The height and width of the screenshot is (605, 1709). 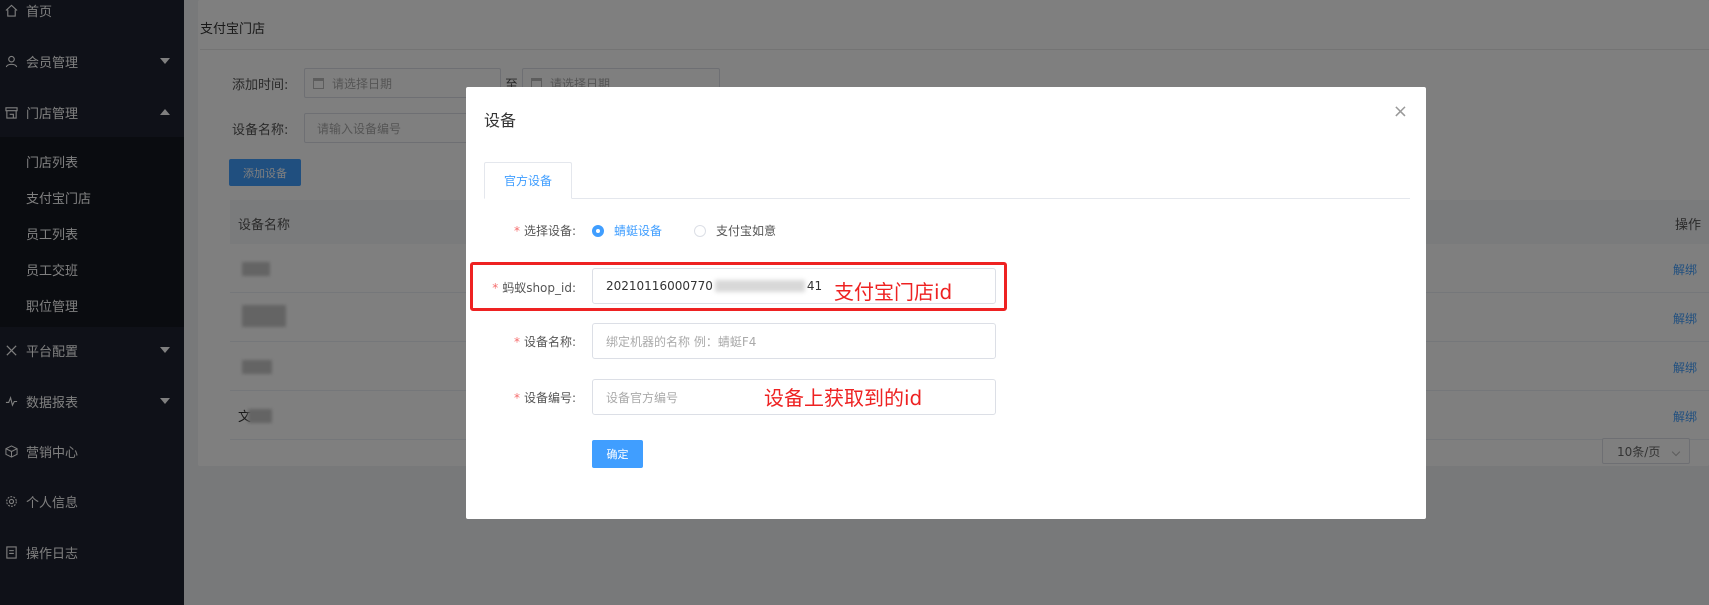 I want to click on device-name-label: * 设备名称:, so click(x=544, y=342).